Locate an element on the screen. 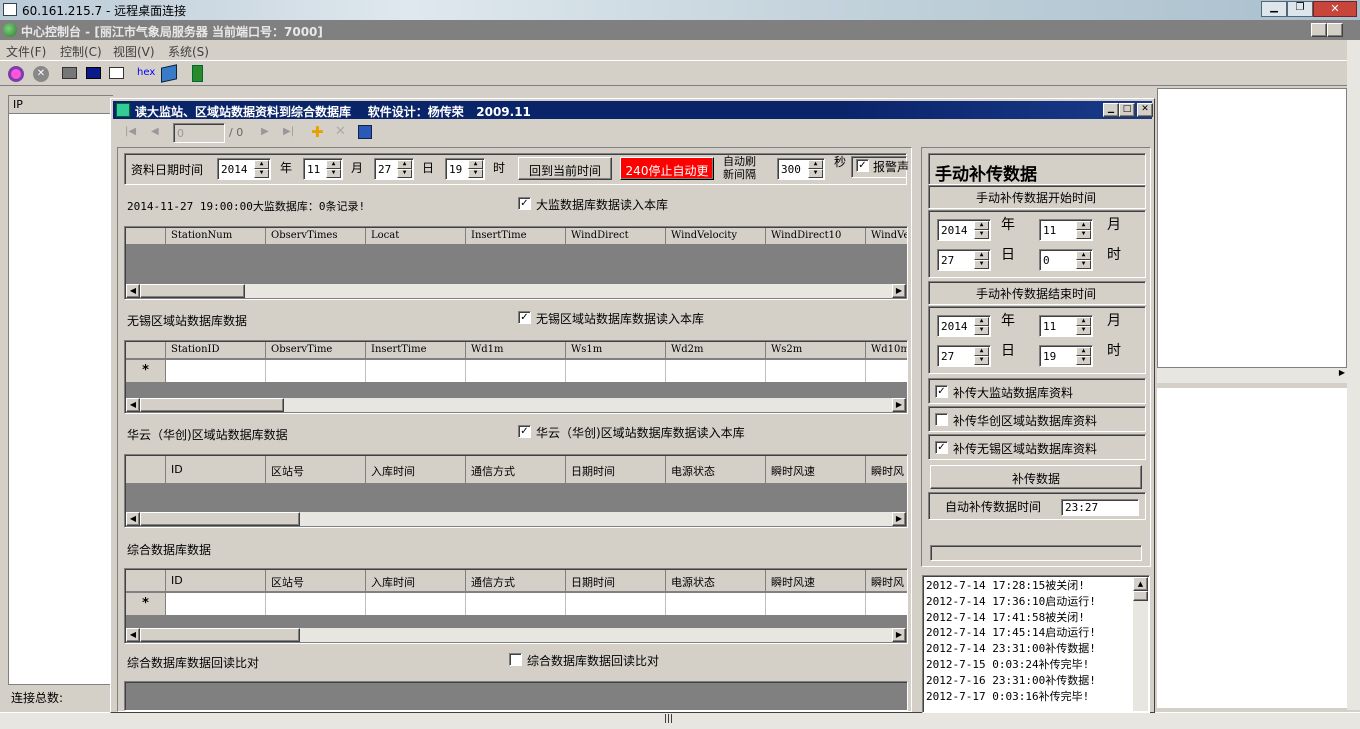 This screenshot has width=1360, height=729. col-header: ObservTime is located at coordinates (316, 350).